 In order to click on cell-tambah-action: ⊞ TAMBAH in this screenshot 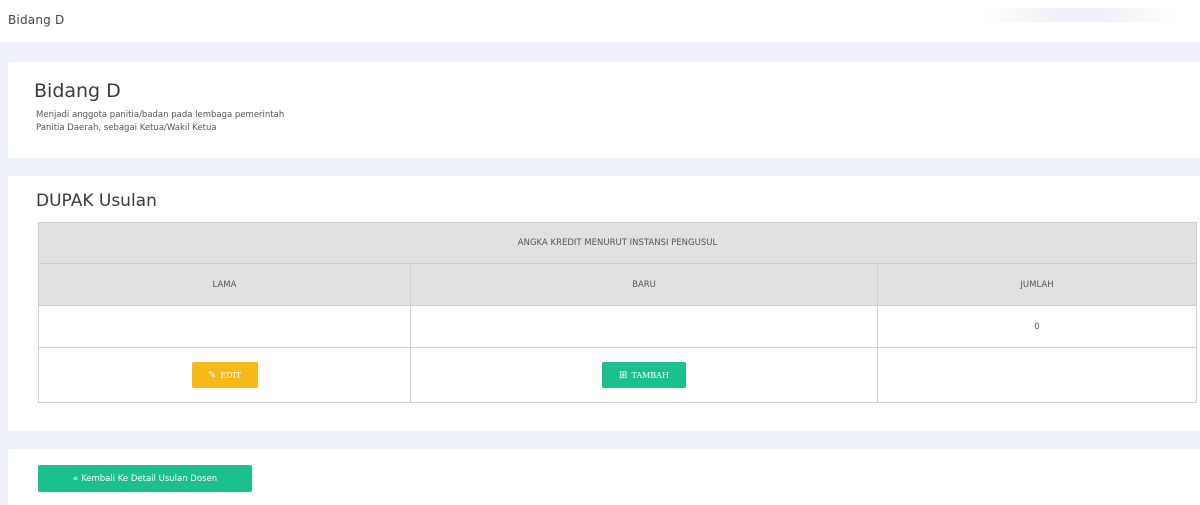, I will do `click(644, 375)`.